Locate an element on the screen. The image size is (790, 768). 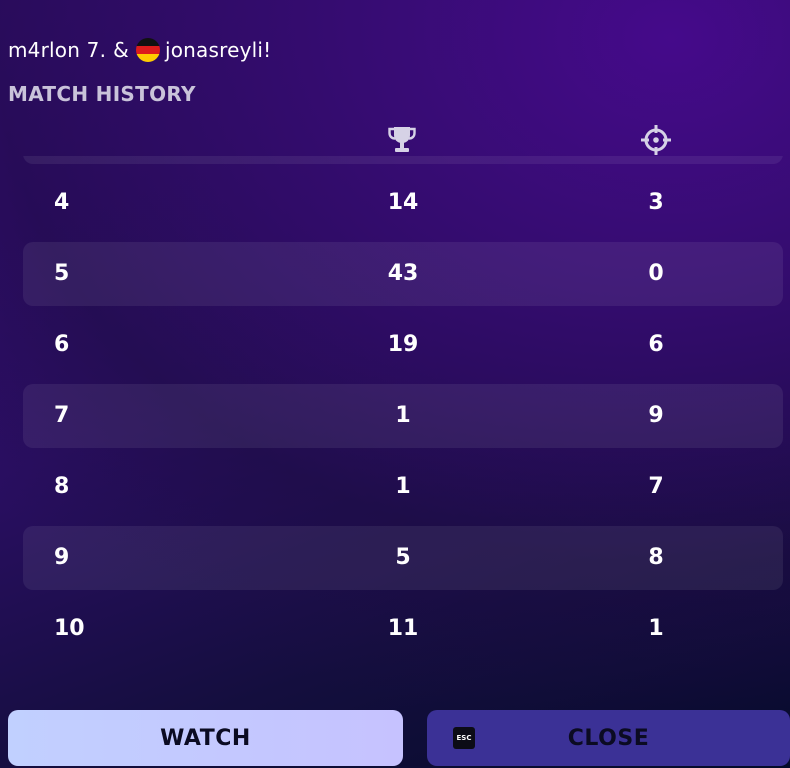
table-row: 8 1 7 is located at coordinates (403, 487).